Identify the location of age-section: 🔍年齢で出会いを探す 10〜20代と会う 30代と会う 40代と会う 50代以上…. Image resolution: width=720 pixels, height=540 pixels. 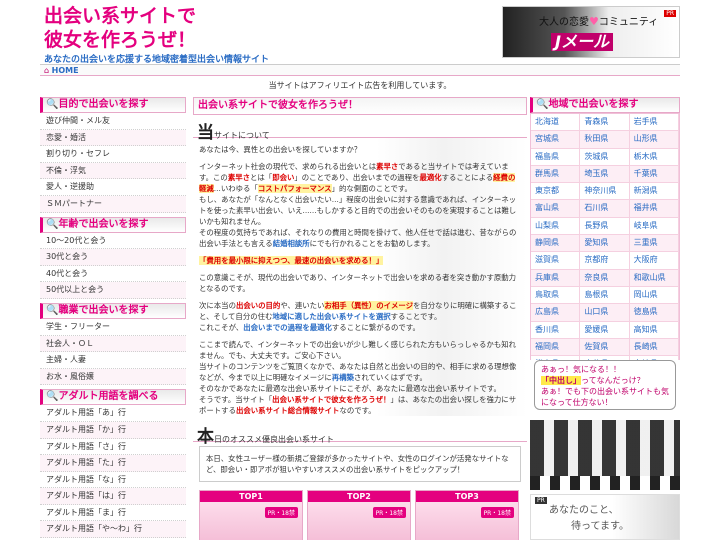
(113, 257).